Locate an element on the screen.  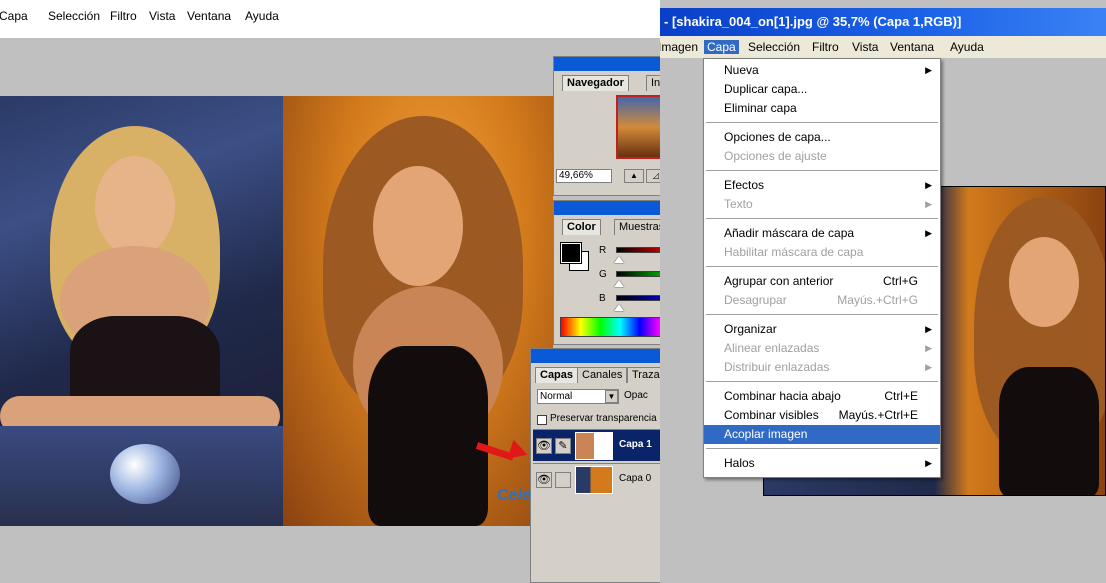
brush-slot is located at coordinates (563, 480).